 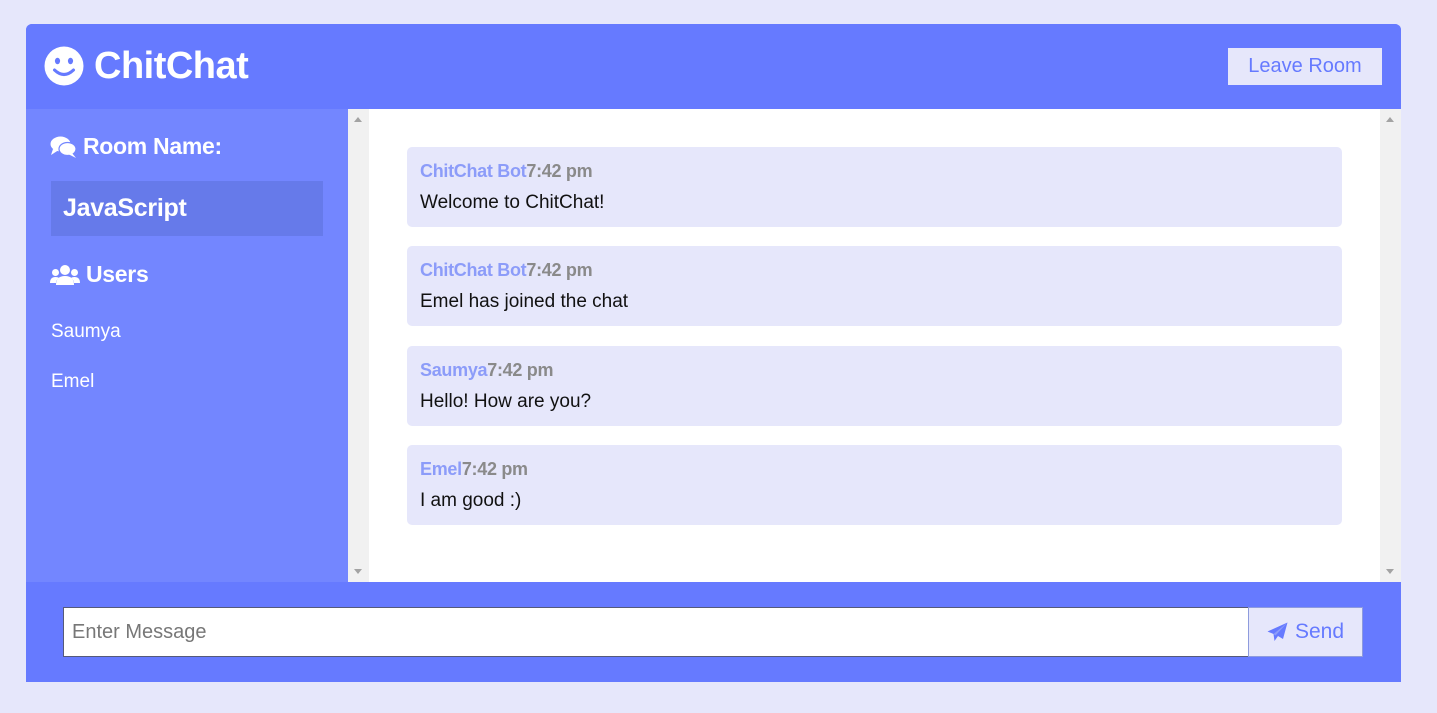 I want to click on user-list-item: Emel, so click(x=73, y=381).